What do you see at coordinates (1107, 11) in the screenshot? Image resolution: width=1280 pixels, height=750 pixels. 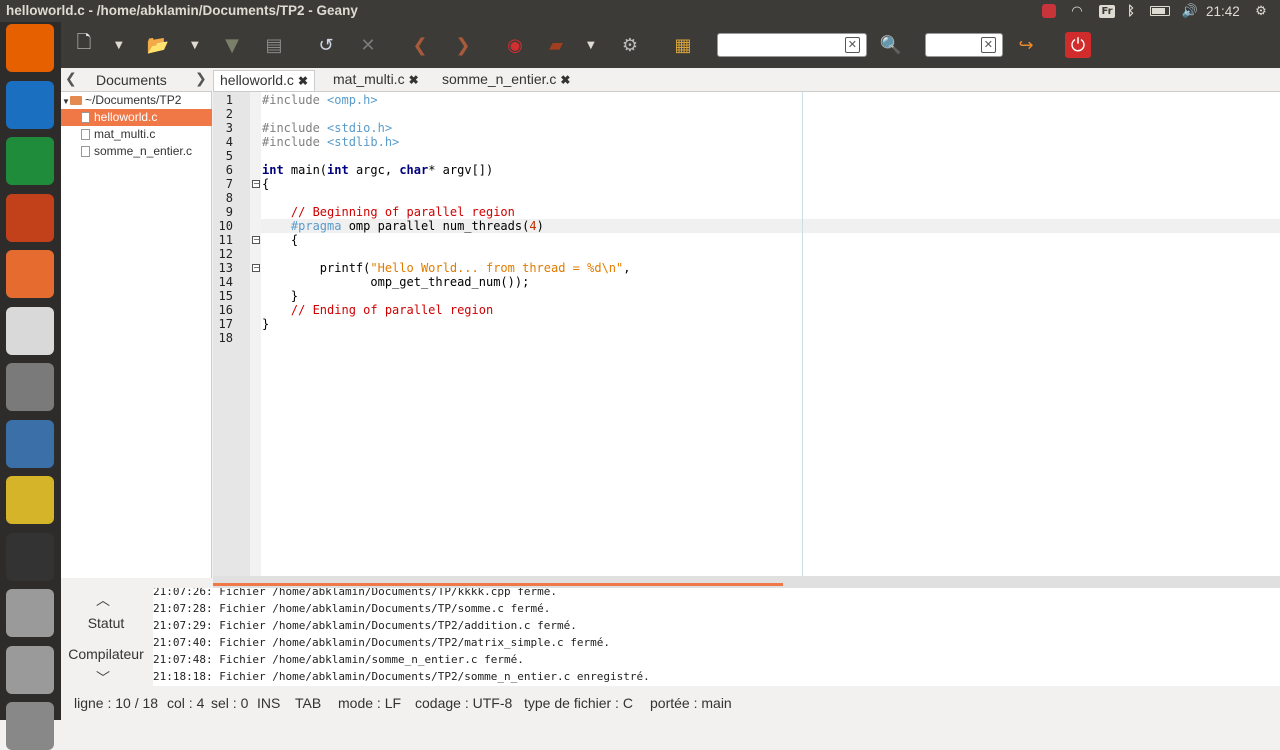 I see `keyboard-layout-indicator: Fr` at bounding box center [1107, 11].